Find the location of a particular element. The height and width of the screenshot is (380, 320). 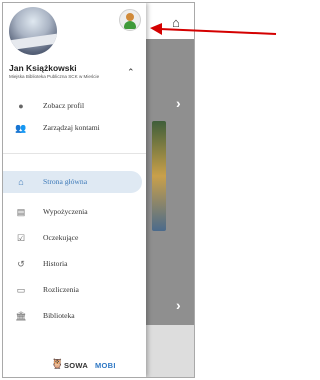

nav-item-library: 🏛 Biblioteka is located at coordinates (74, 316).